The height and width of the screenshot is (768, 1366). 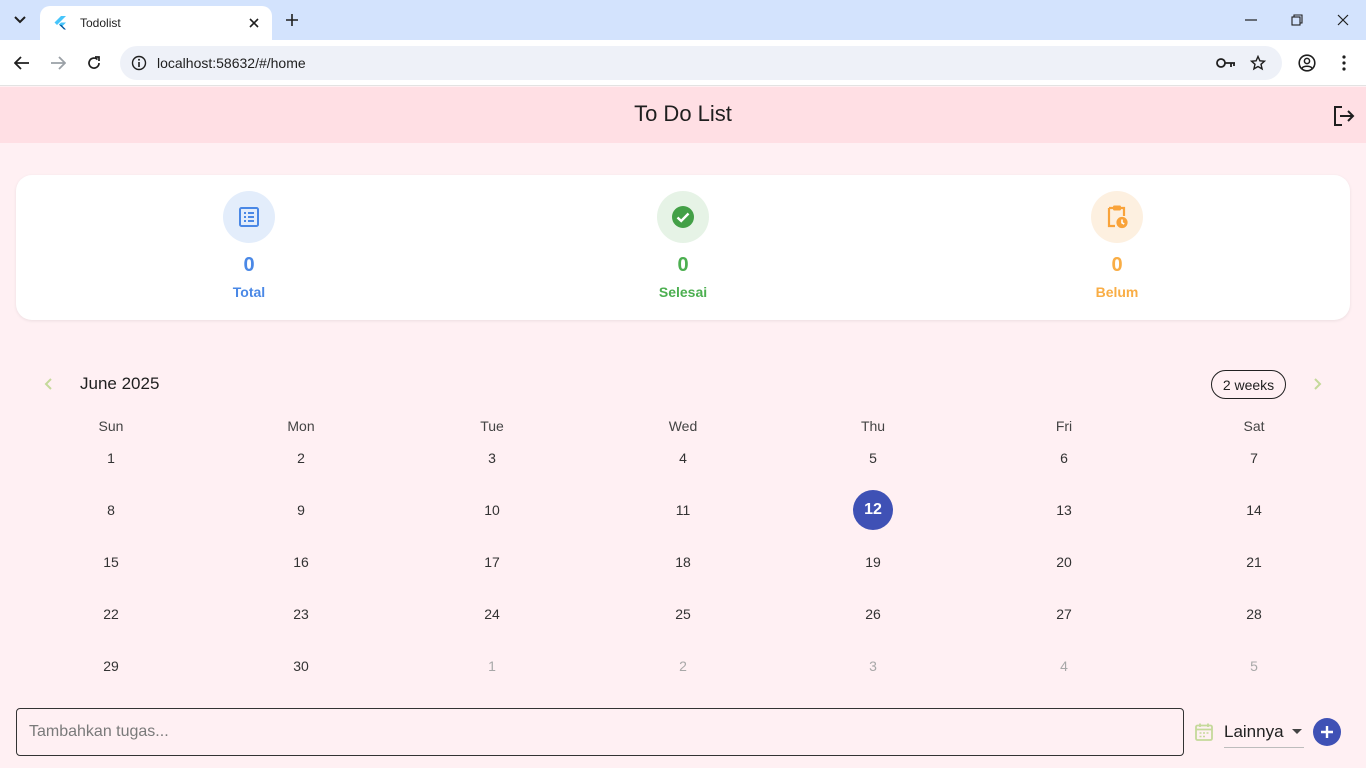 I want to click on arrow-right-icon, so click(x=58, y=63).